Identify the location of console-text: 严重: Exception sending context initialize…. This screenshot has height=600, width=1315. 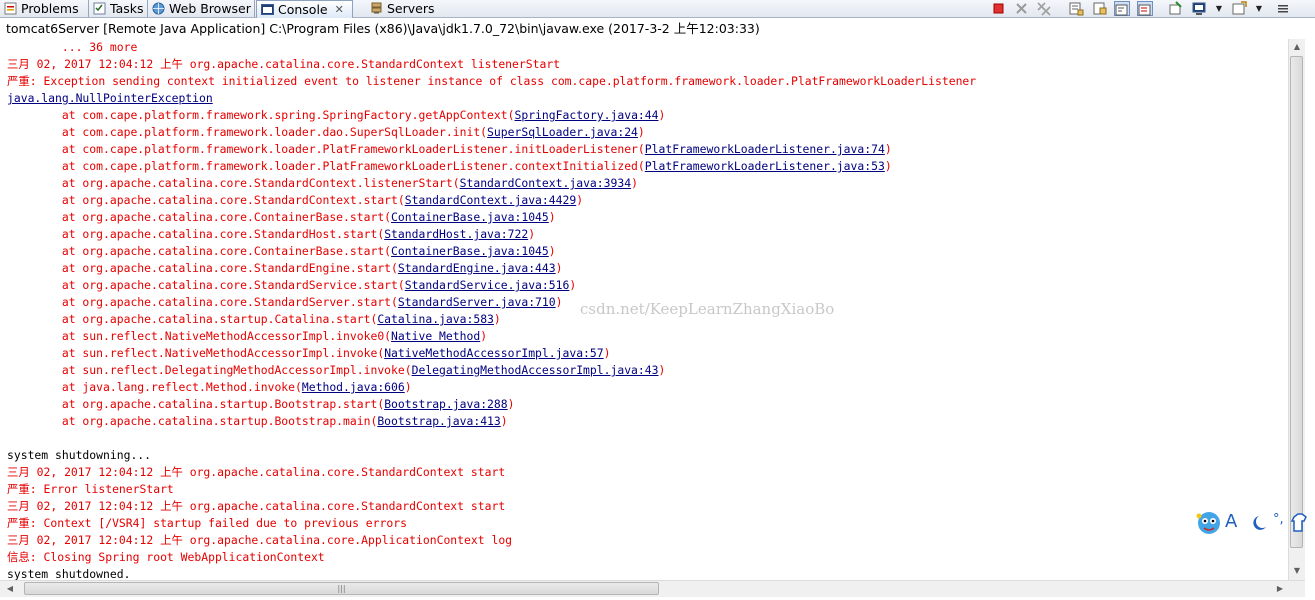
(492, 81).